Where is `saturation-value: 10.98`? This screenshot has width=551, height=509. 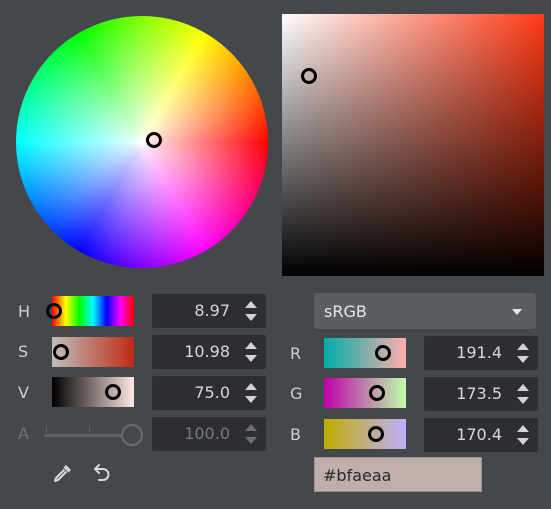 saturation-value: 10.98 is located at coordinates (207, 351).